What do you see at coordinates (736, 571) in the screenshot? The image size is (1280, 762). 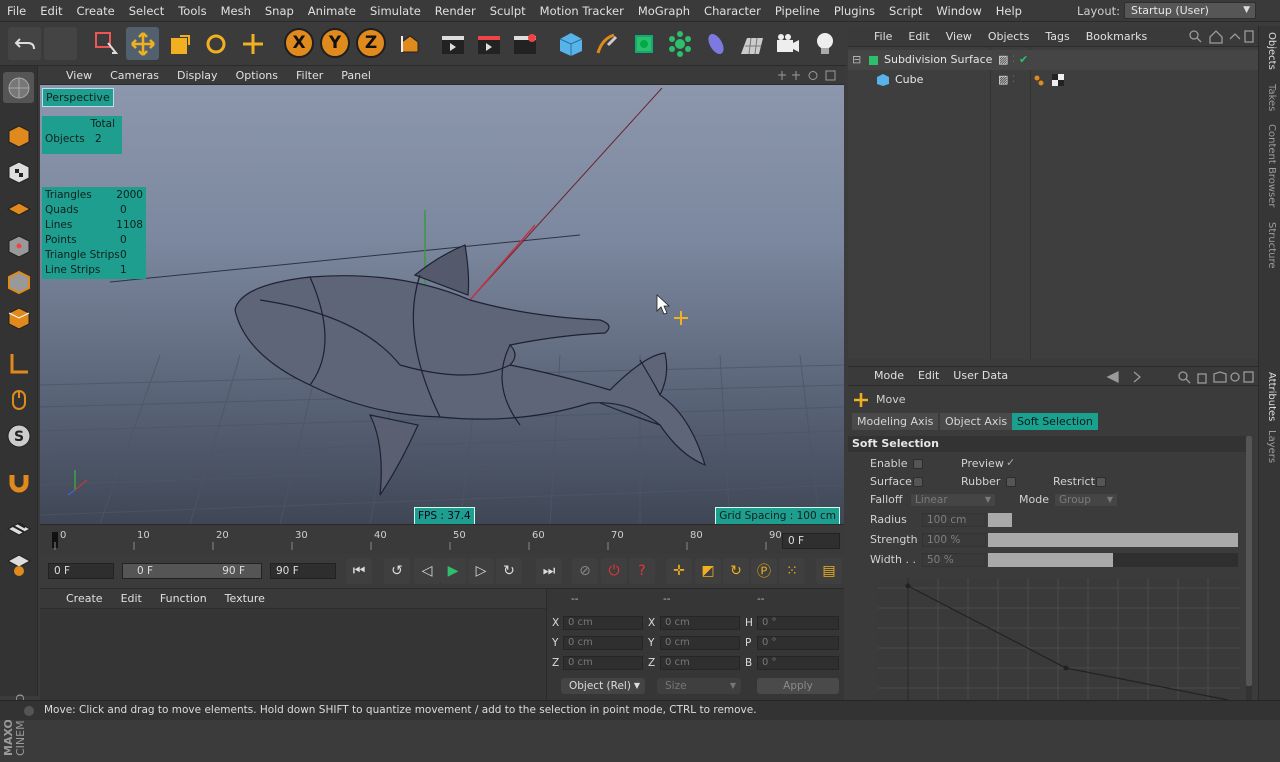 I see `key-rotation-button: ↻` at bounding box center [736, 571].